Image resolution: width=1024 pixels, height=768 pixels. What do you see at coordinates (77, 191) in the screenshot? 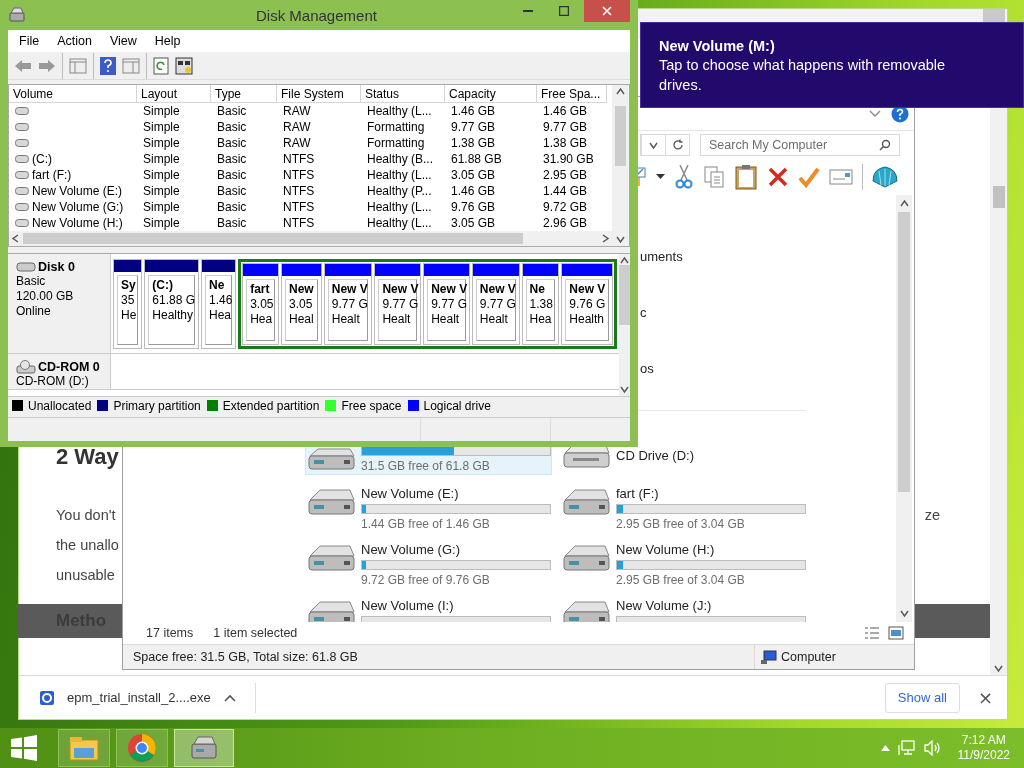
I see `volume-name: New Volume (E:)` at bounding box center [77, 191].